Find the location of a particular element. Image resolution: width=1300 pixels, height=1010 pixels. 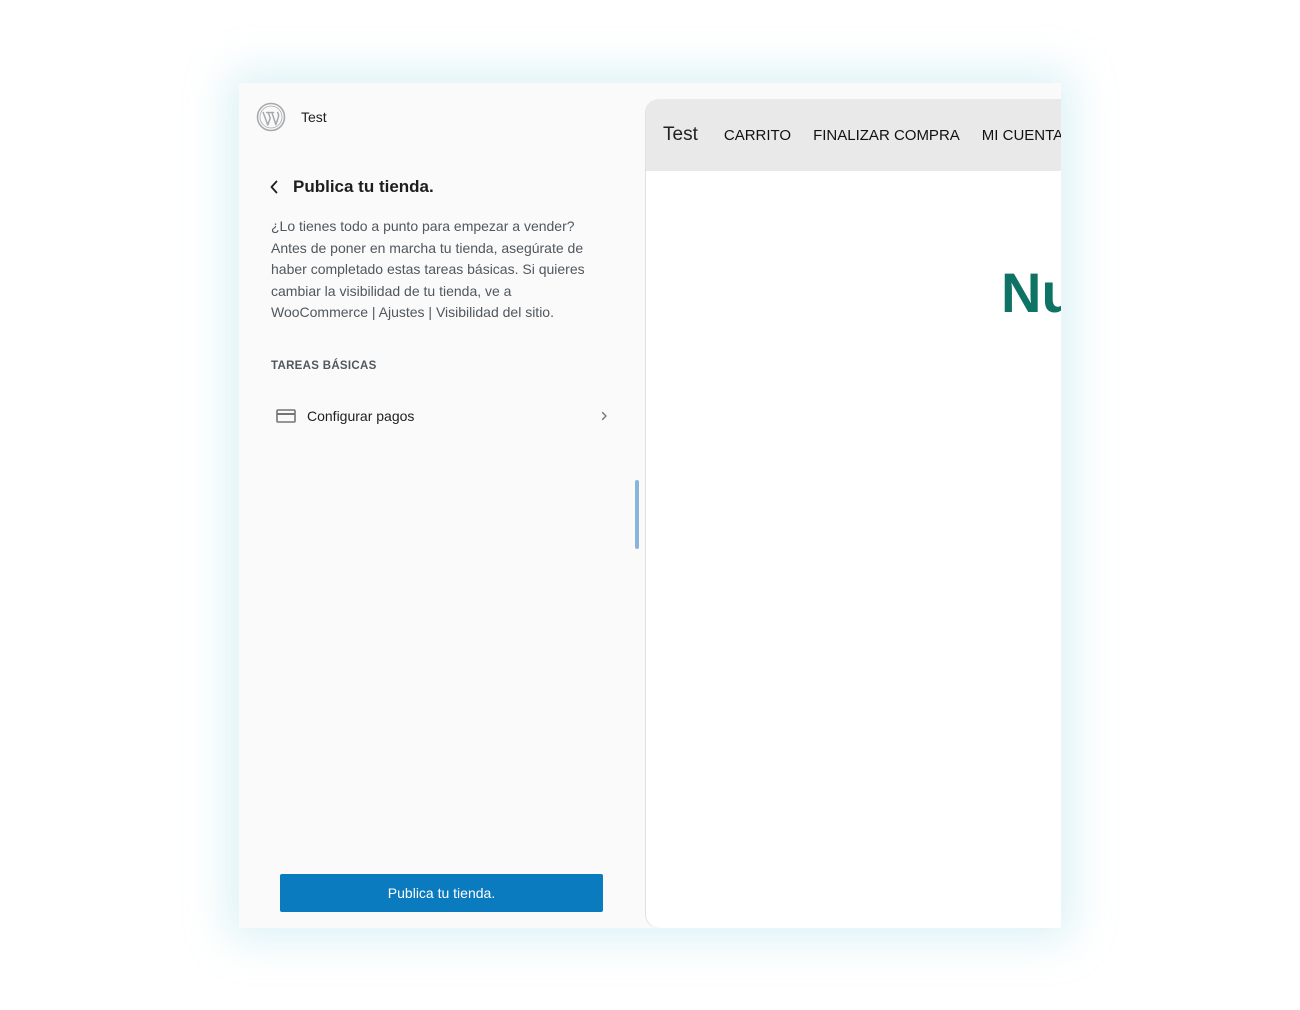

panel-header: Publica tu tienda. is located at coordinates (349, 187).